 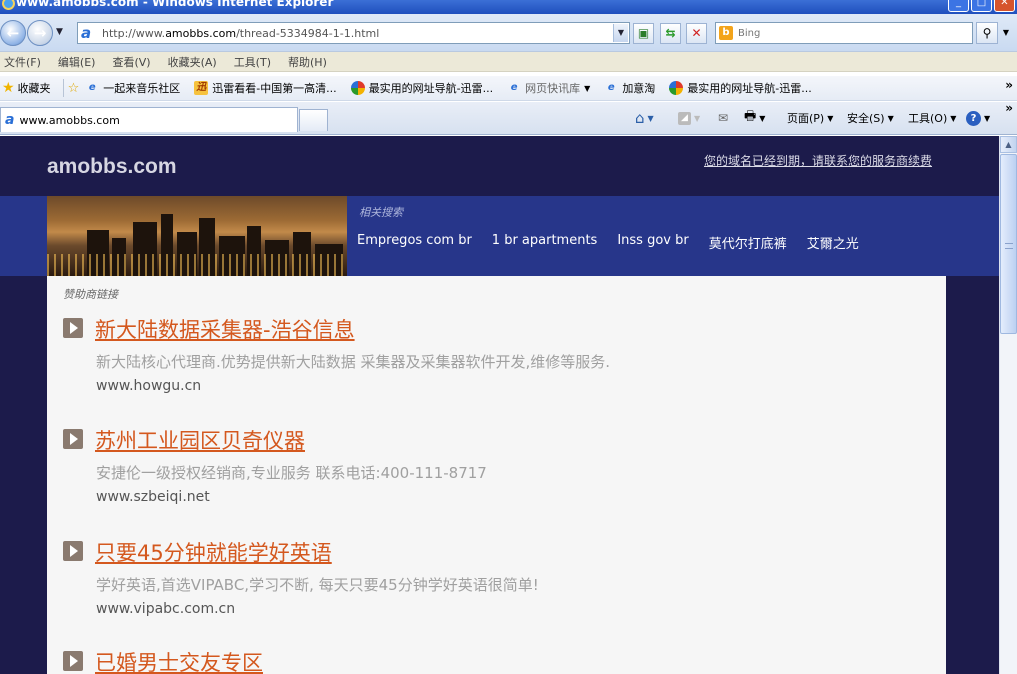 I want to click on ad-url: www.vipabc.com.cn, so click(x=165, y=609).